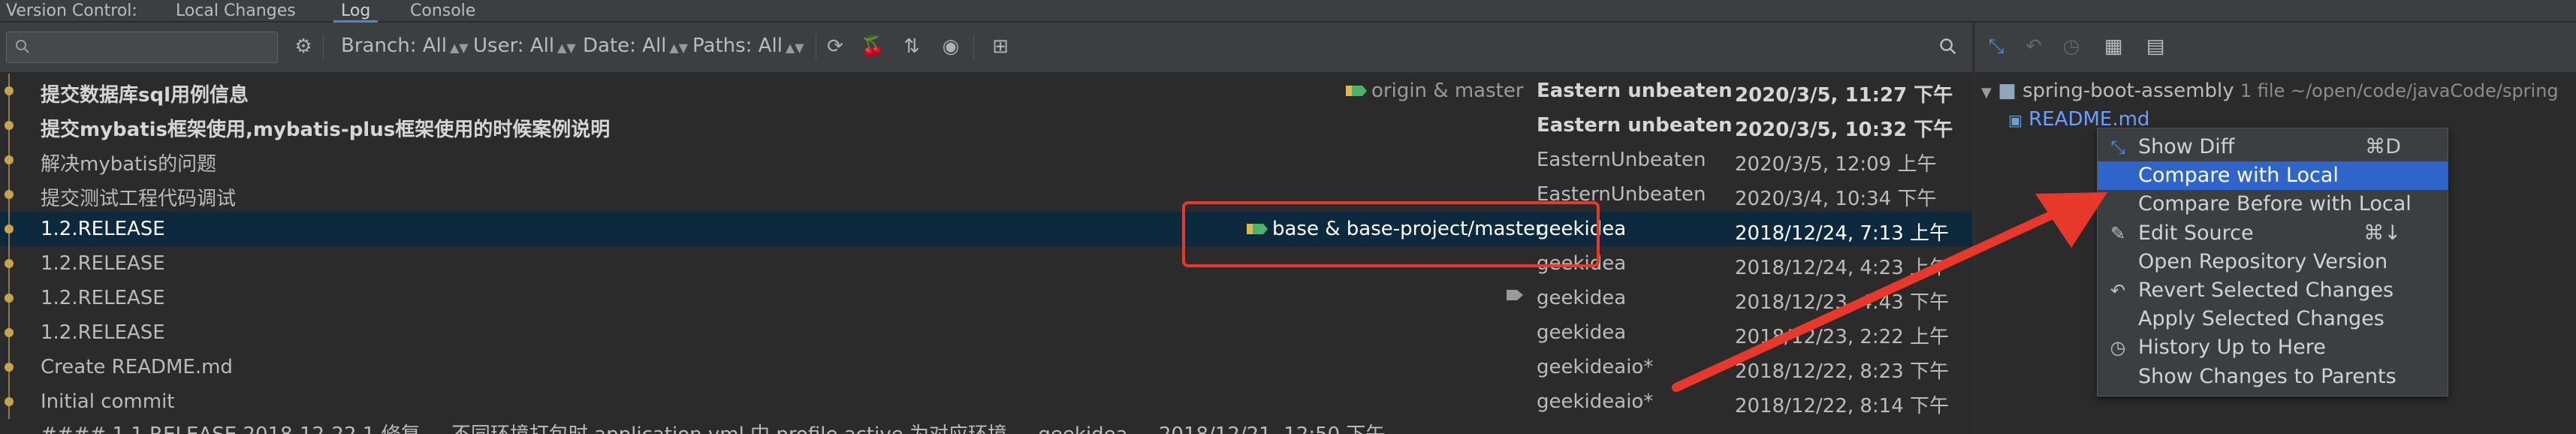 The width and height of the screenshot is (2576, 434). I want to click on tag-ref-label, so click(1515, 295).